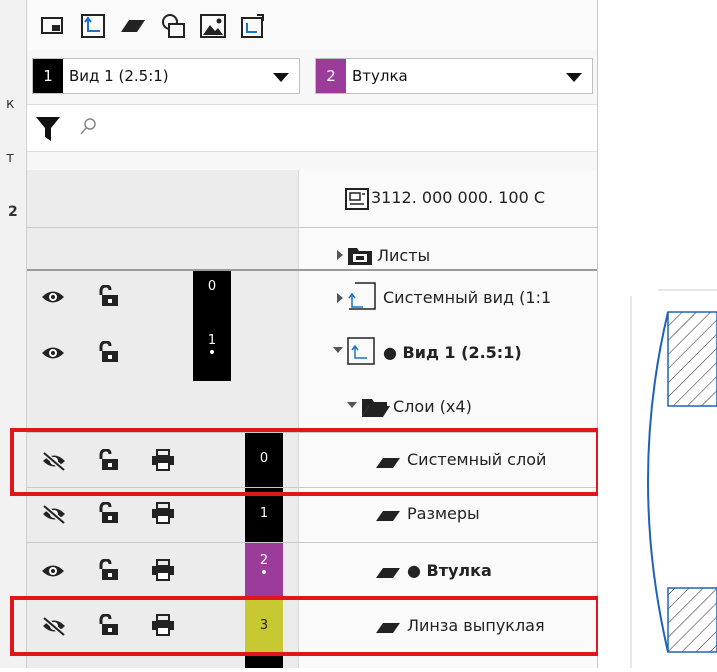  I want to click on shapes-icon, so click(173, 26).